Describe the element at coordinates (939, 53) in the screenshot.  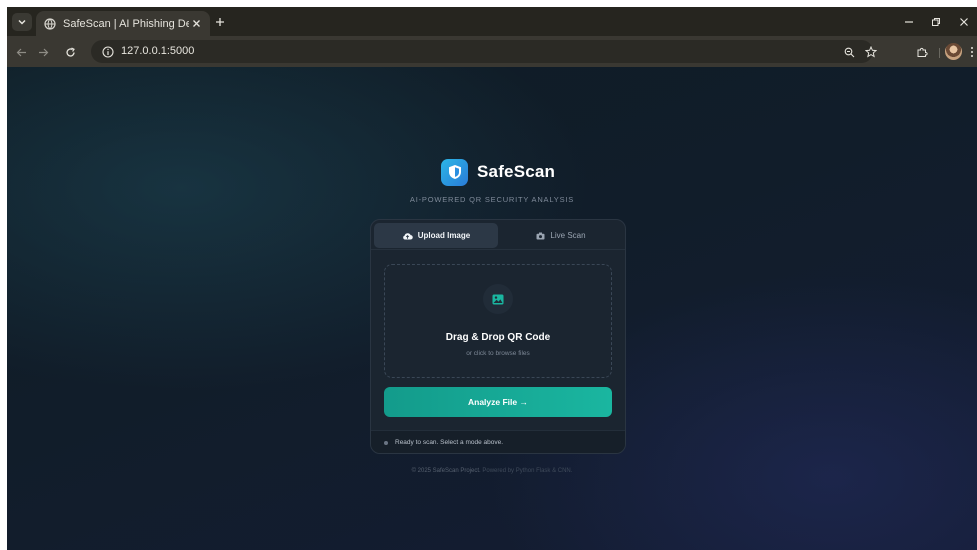
I see `toolbar-divider` at that location.